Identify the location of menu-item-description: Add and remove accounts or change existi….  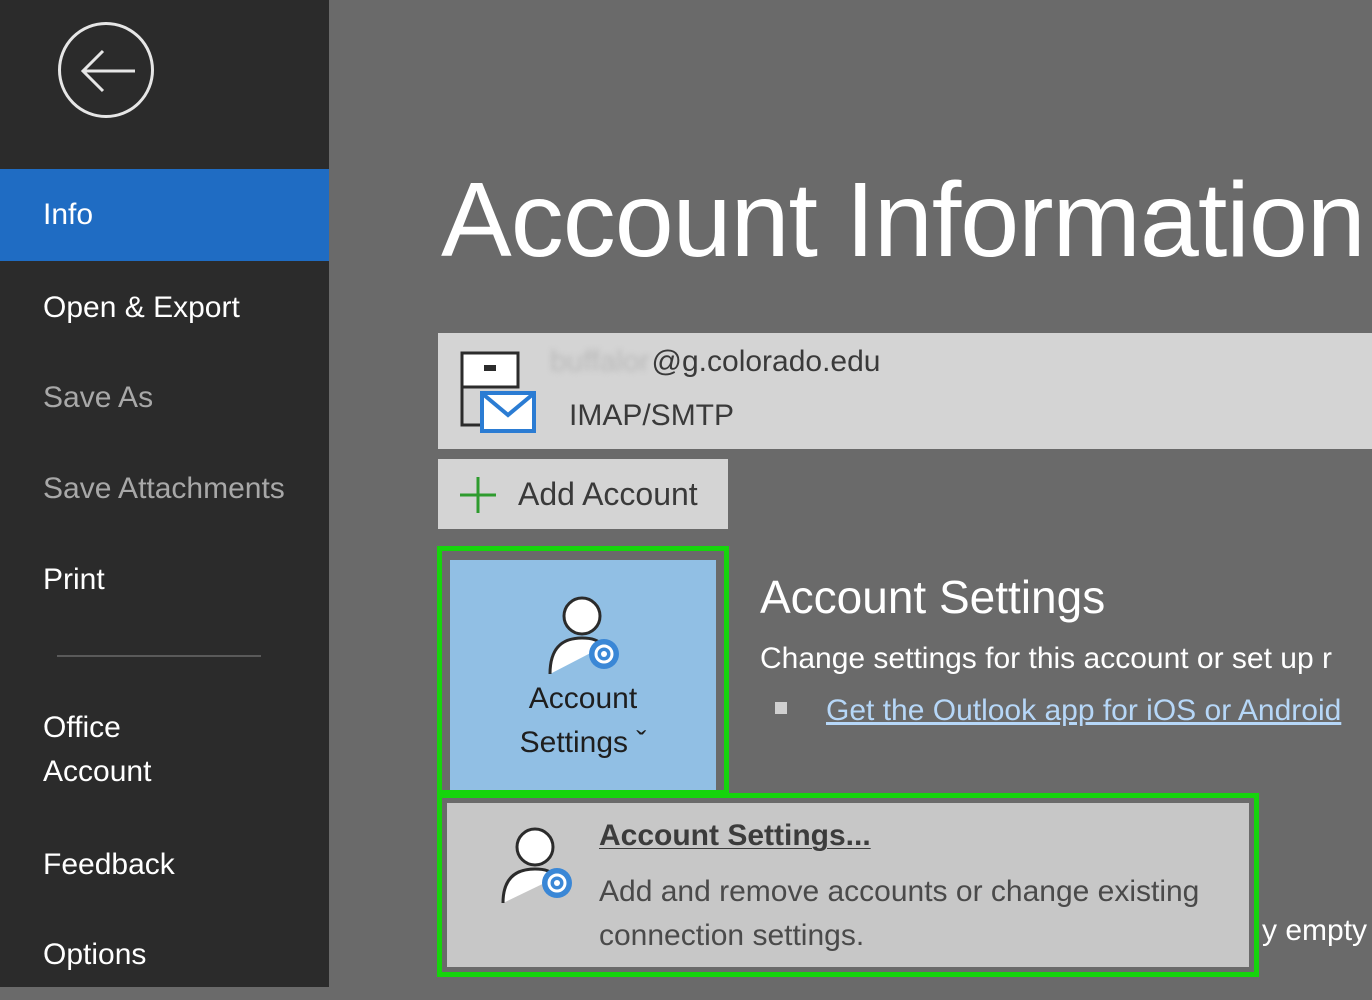
(899, 913).